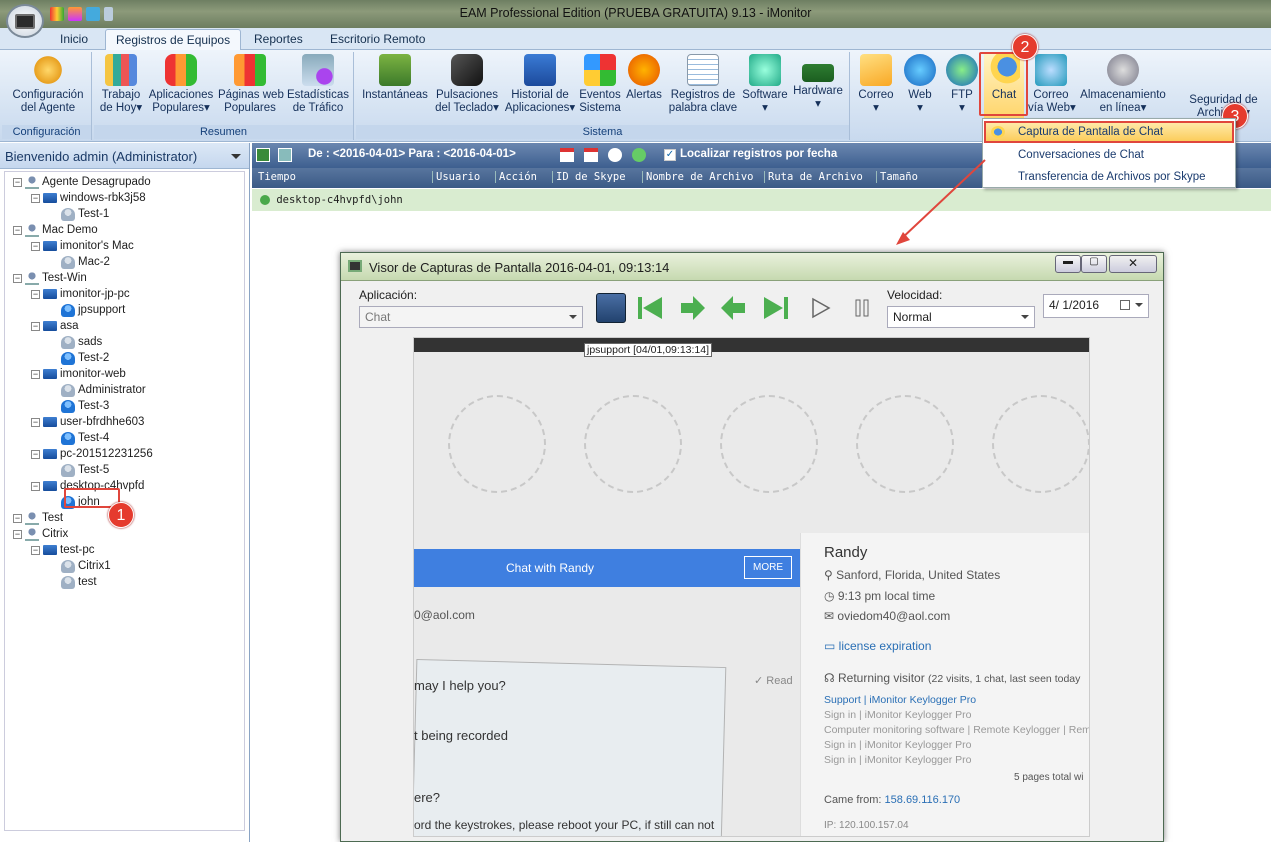 This screenshot has height=842, width=1271. What do you see at coordinates (650, 308) in the screenshot?
I see `first-frame-icon` at bounding box center [650, 308].